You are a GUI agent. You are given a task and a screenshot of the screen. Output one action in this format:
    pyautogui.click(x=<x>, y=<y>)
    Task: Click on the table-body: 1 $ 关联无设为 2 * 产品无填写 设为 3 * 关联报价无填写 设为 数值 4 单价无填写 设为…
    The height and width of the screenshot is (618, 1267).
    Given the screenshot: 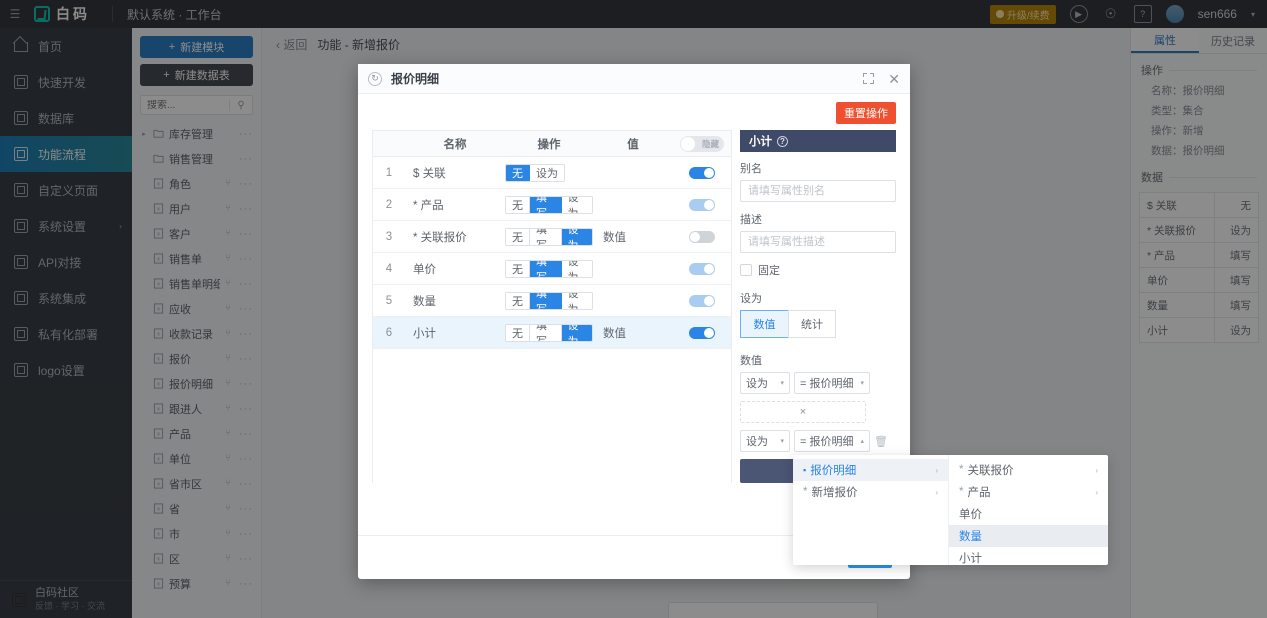 What is the action you would take?
    pyautogui.click(x=552, y=253)
    